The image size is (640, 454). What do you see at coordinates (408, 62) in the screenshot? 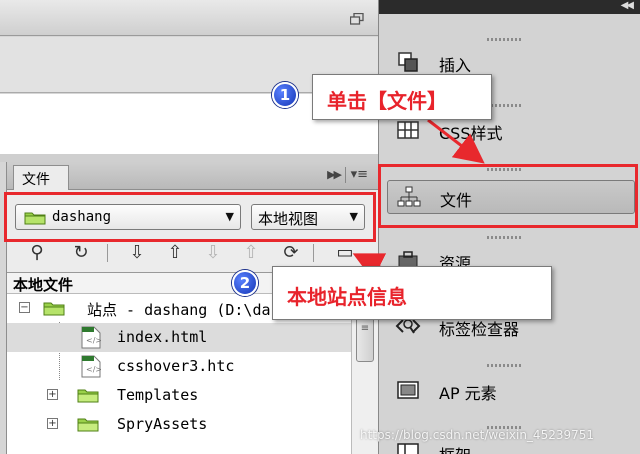
I see `insert-icon` at bounding box center [408, 62].